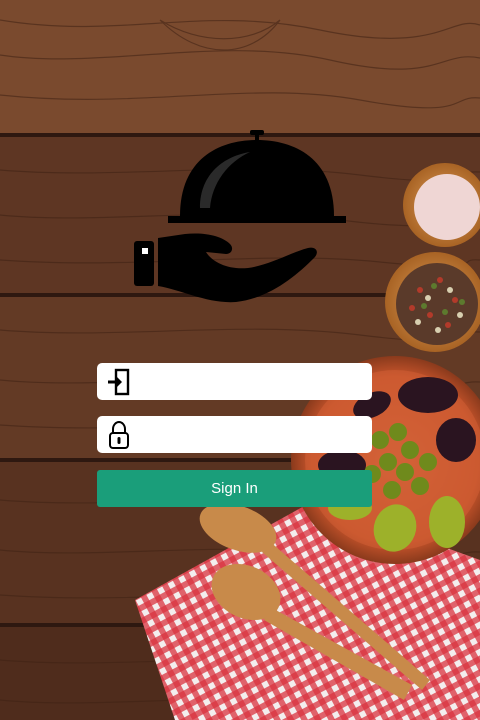  Describe the element at coordinates (119, 435) in the screenshot. I see `lock-icon` at that location.